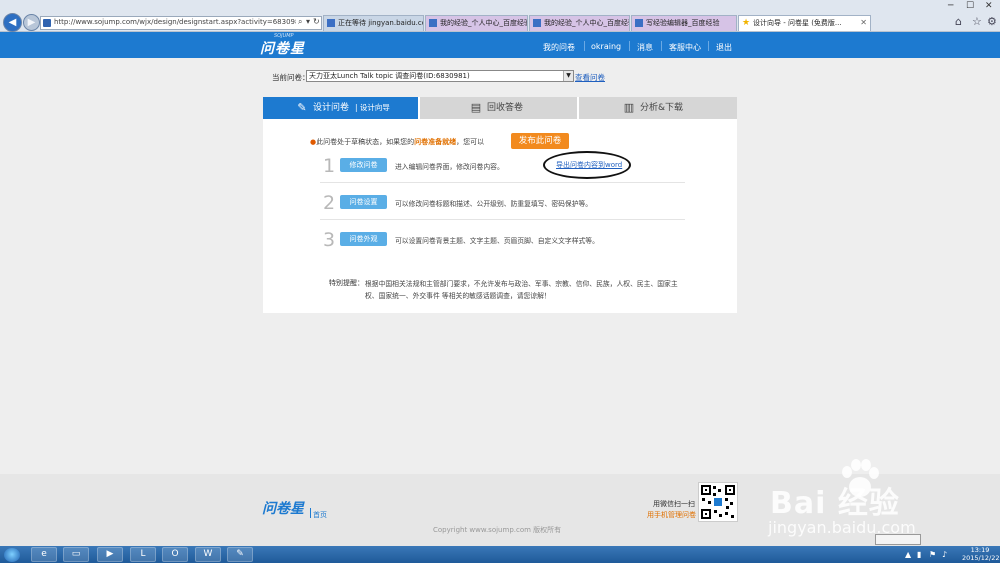 This screenshot has width=1000, height=563. Describe the element at coordinates (724, 47) in the screenshot. I see `nav-logout: 退出` at that location.